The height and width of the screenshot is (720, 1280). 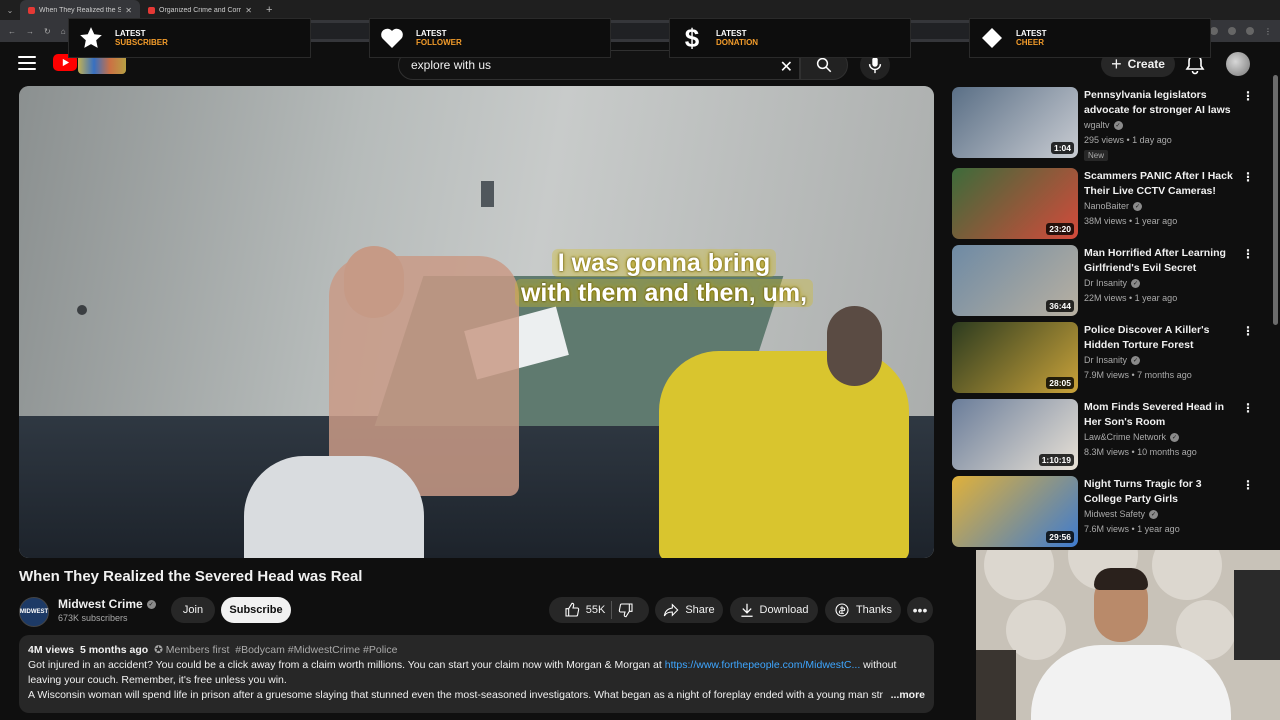 What do you see at coordinates (1060, 229) in the screenshot?
I see `video-duration: 23:20` at bounding box center [1060, 229].